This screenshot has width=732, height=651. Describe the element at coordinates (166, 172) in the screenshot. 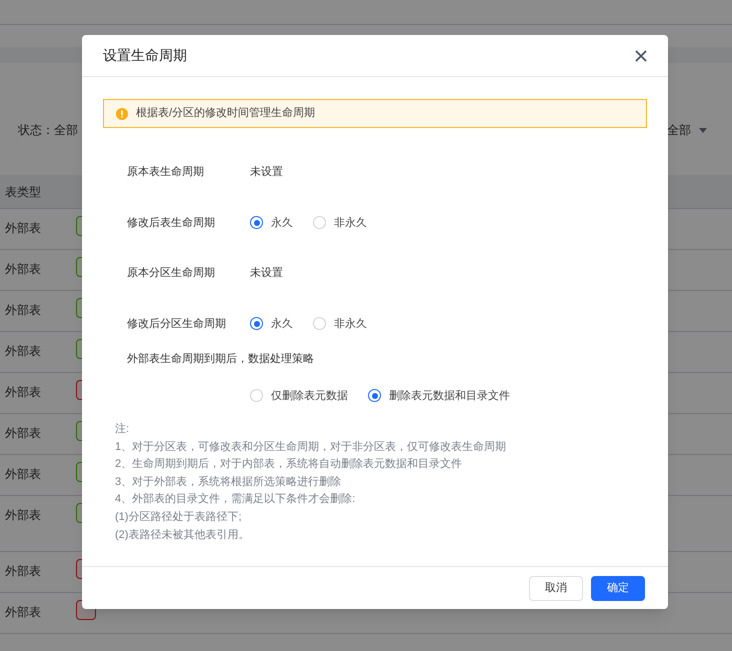

I see `field-label: 原本表生命周期` at that location.